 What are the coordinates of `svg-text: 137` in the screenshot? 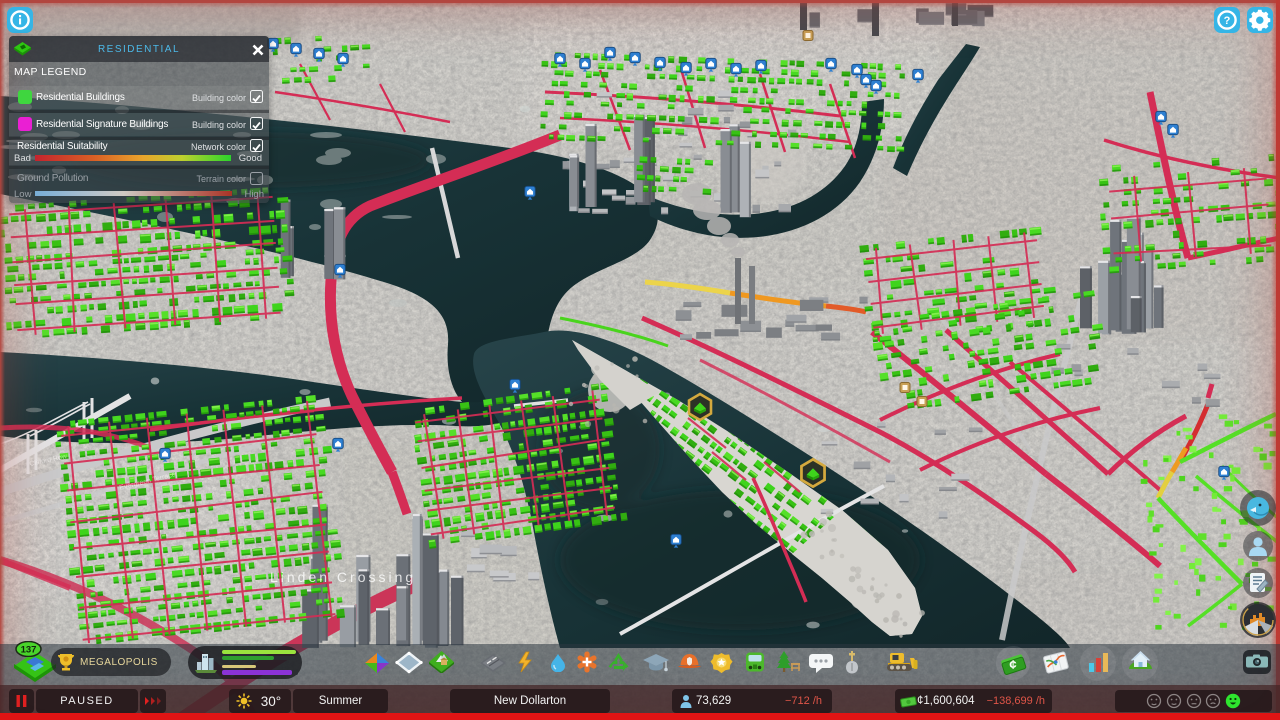 It's located at (29, 650).